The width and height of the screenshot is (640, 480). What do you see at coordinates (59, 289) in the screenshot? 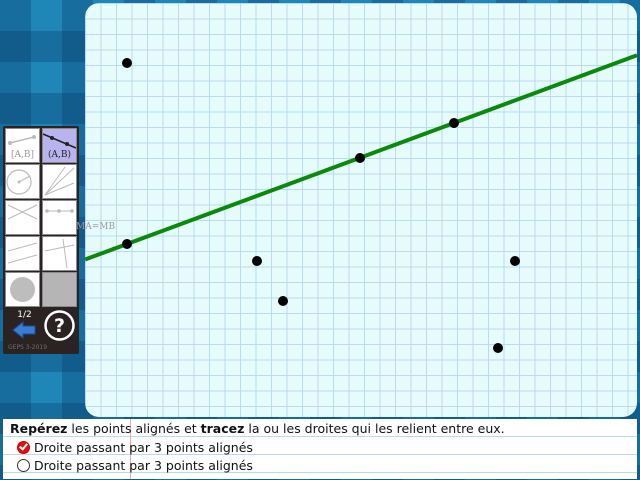
I see `color-gray-square` at bounding box center [59, 289].